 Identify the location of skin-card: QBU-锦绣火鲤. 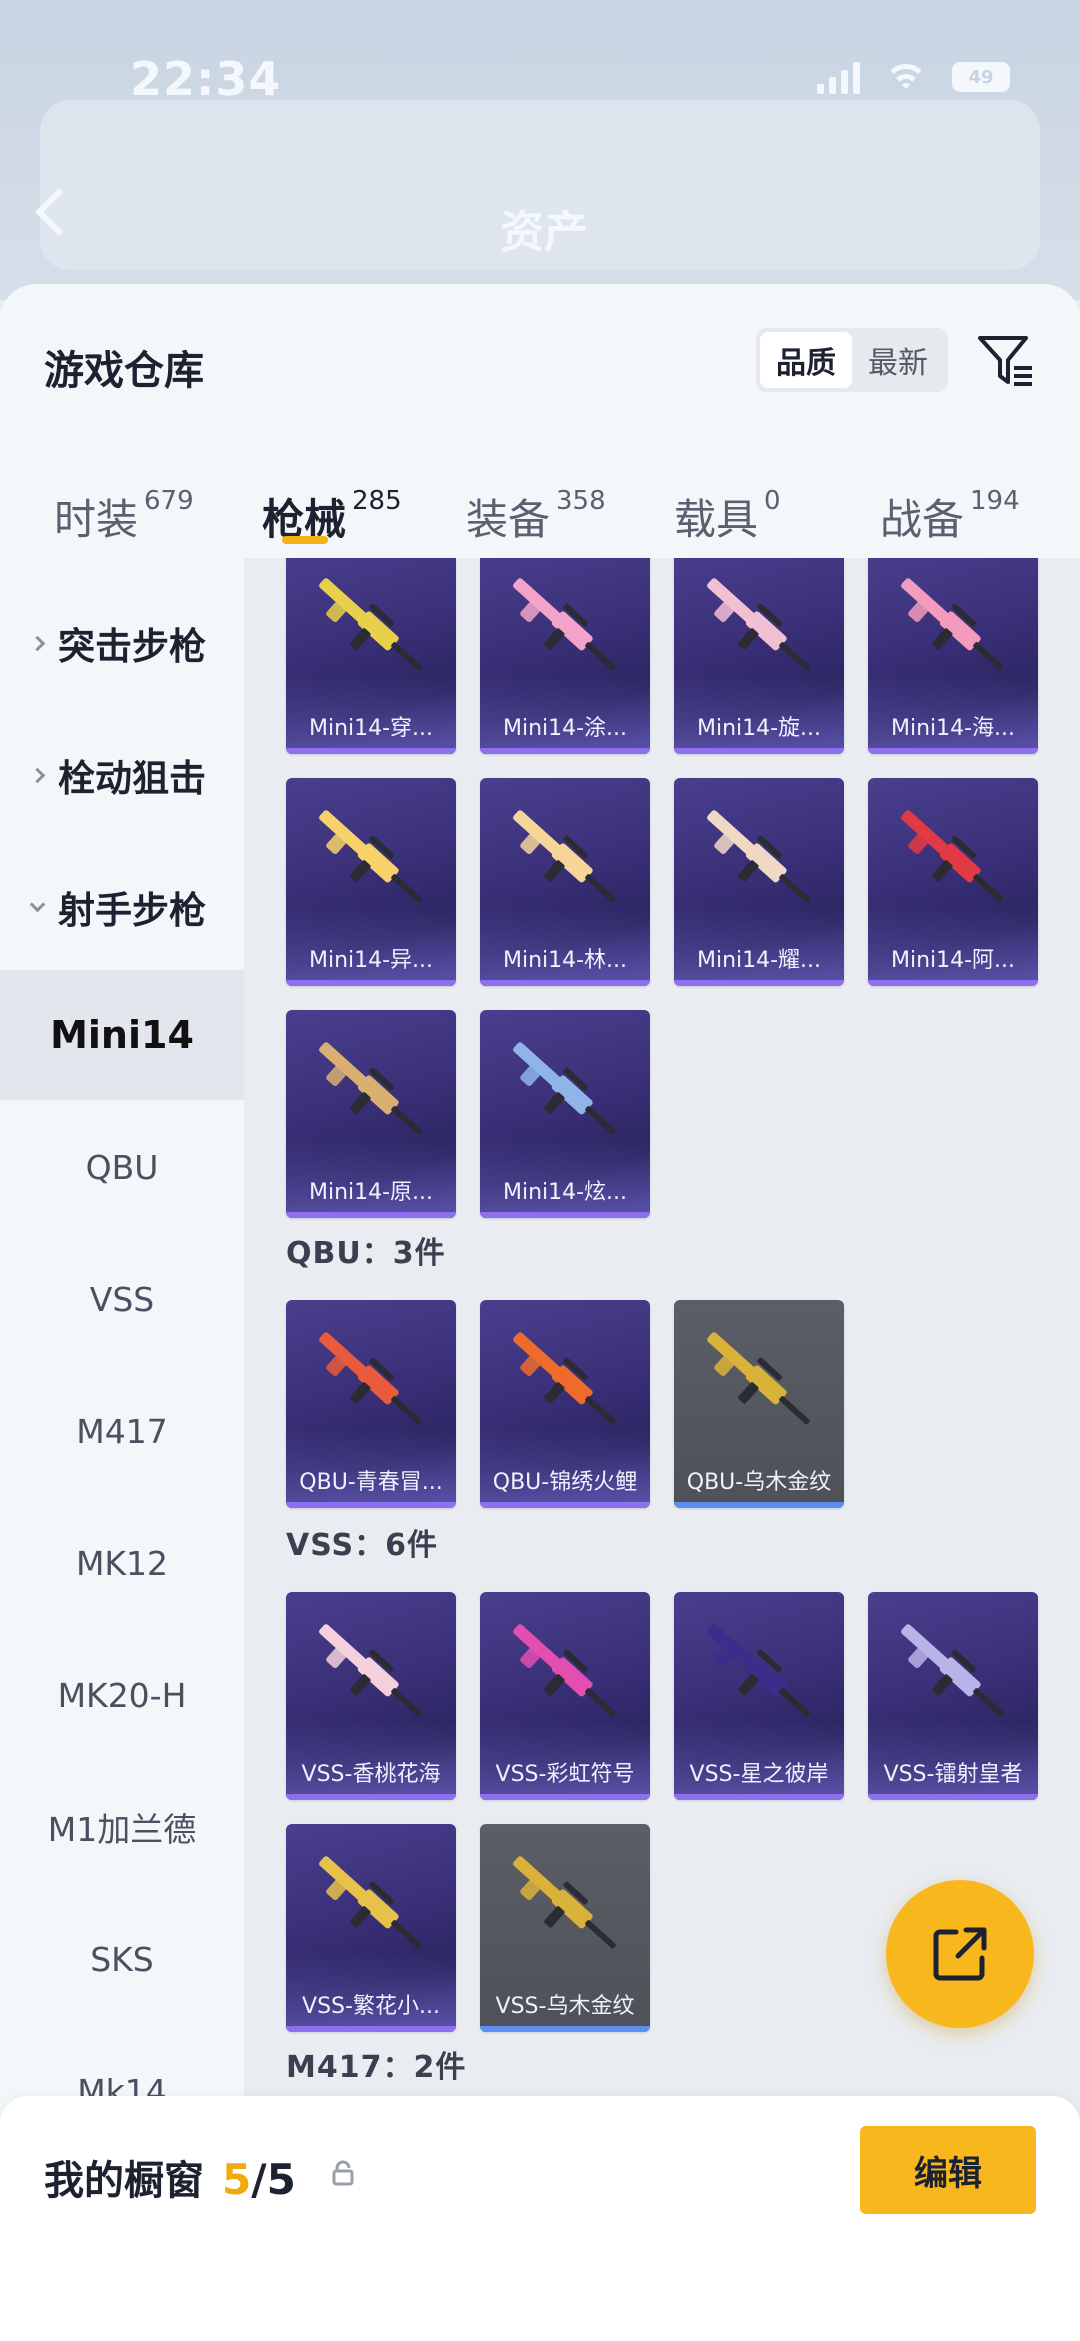
(565, 1404).